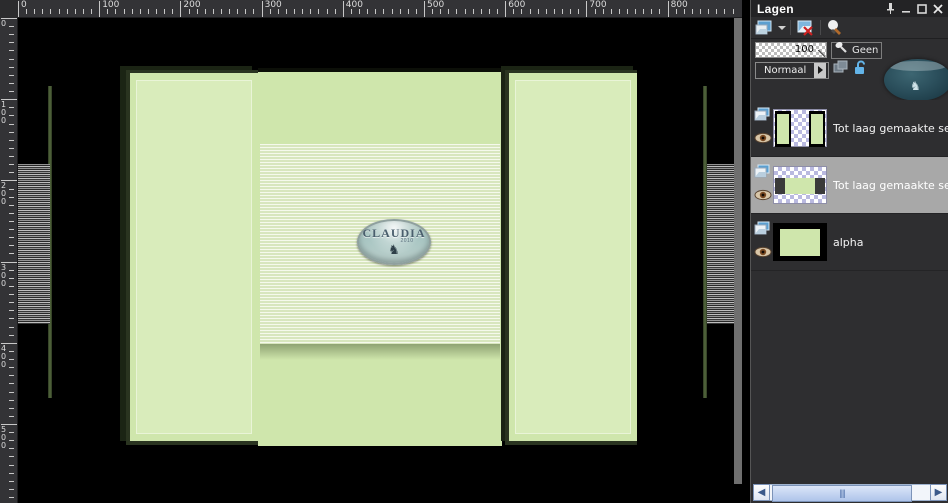  Describe the element at coordinates (805, 28) in the screenshot. I see `delete-layer-icon` at that location.